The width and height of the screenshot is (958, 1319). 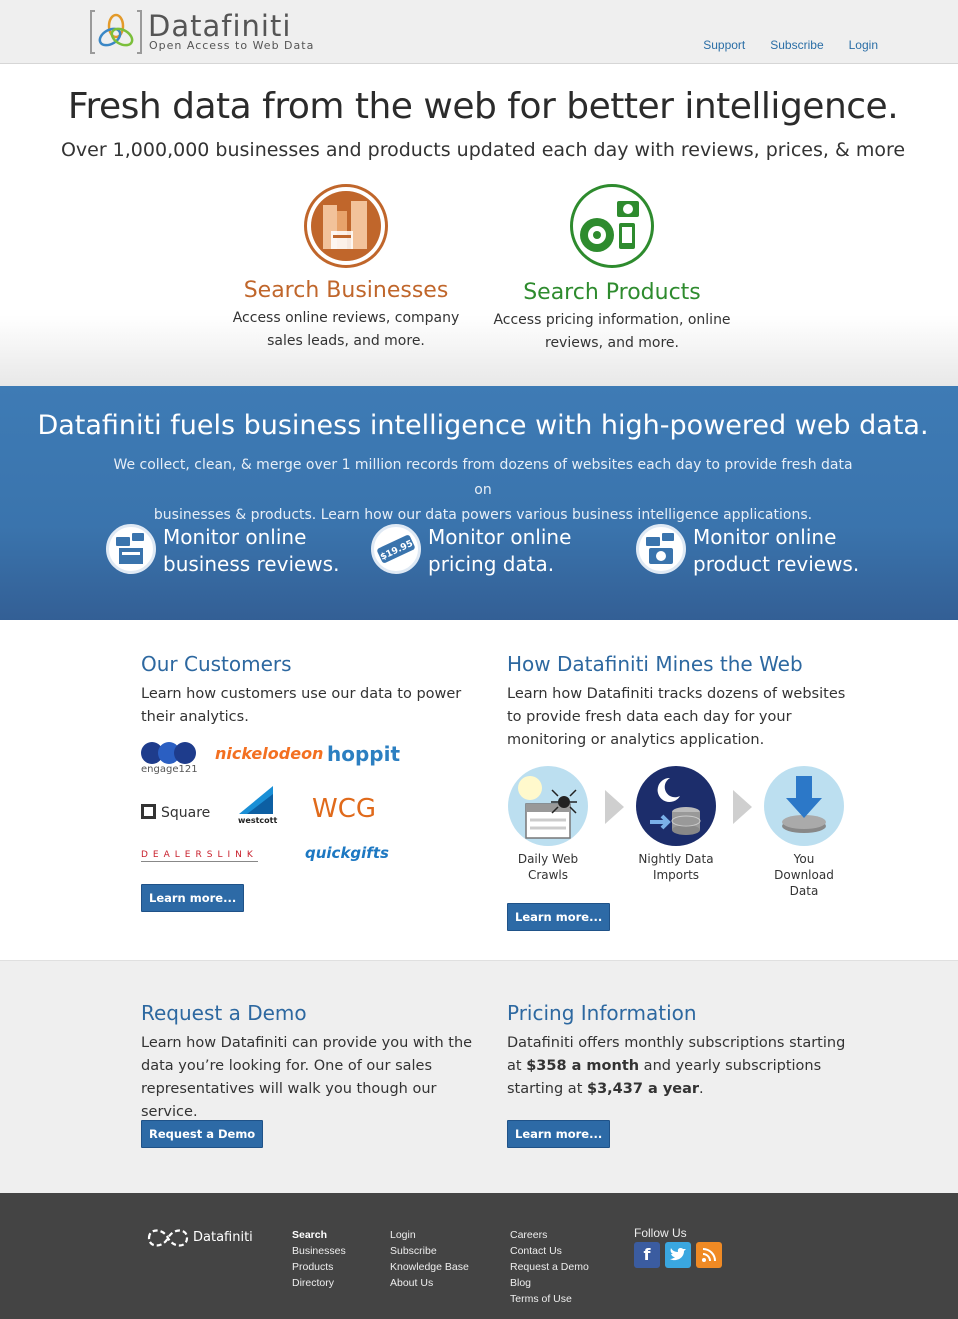 What do you see at coordinates (804, 832) in the screenshot?
I see `step-you-download-data: You Download Data` at bounding box center [804, 832].